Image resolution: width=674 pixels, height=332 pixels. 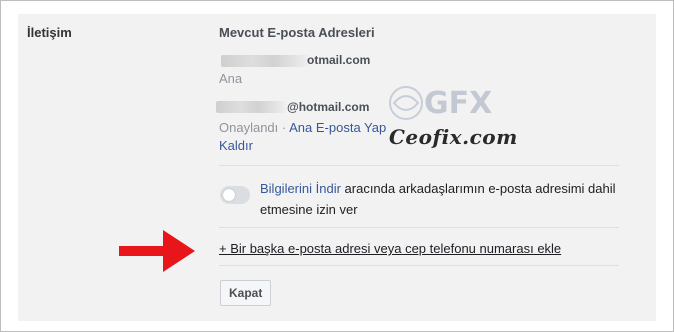 I want to click on primary-email-address: otmail.com, so click(x=339, y=60).